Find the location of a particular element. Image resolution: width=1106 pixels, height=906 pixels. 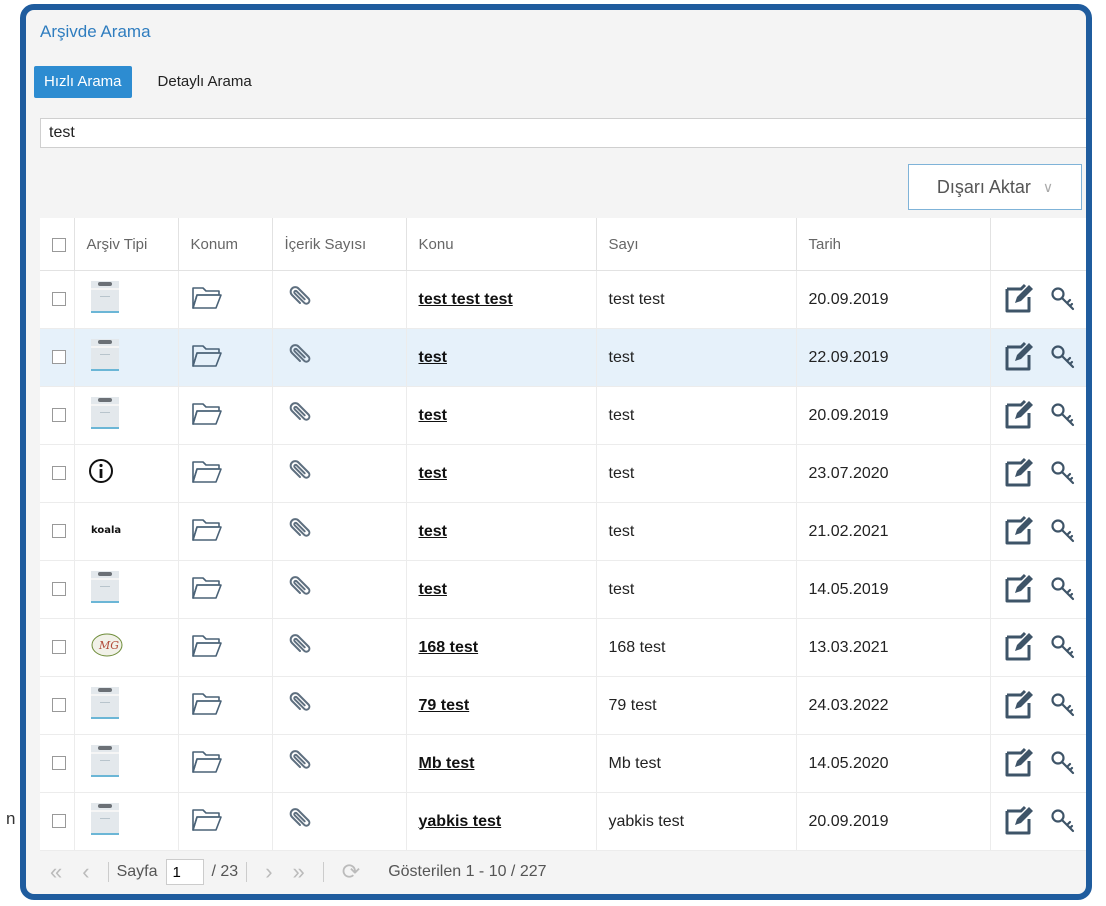

first-page-icon: « is located at coordinates (56, 872).